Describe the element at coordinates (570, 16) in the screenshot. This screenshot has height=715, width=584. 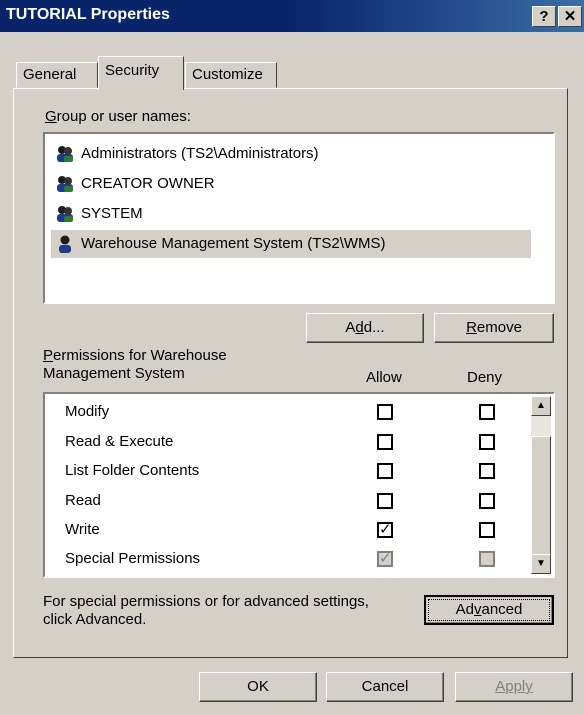
I see `close-button: ✕` at that location.